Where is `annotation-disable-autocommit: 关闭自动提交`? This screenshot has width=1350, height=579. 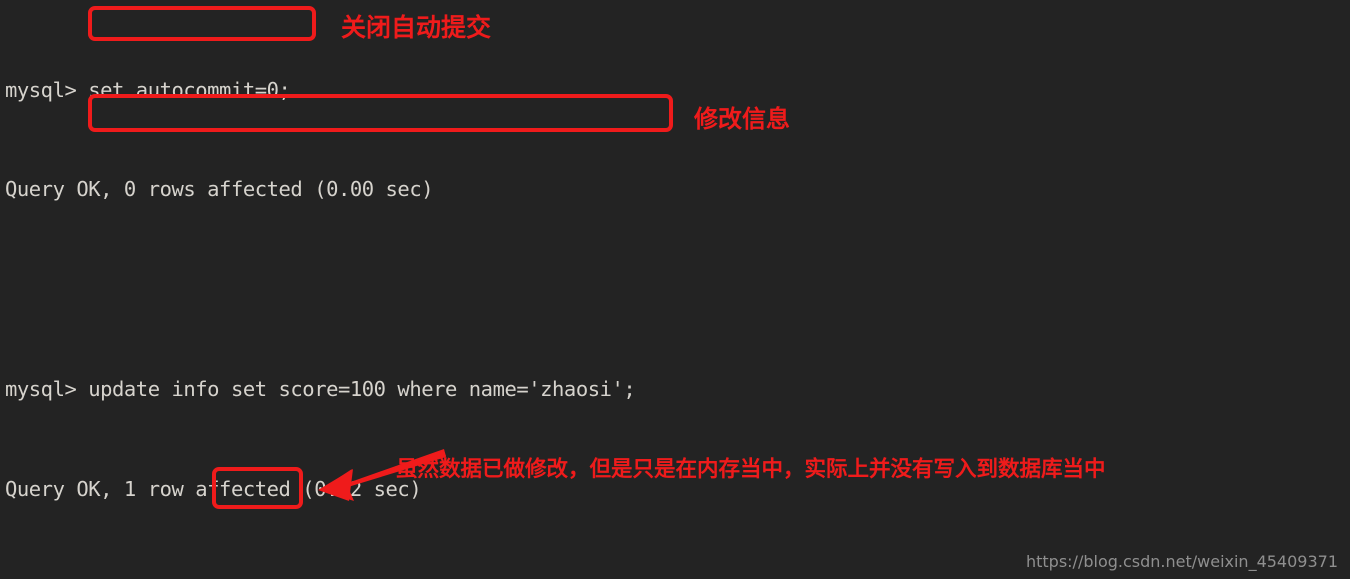
annotation-disable-autocommit: 关闭自动提交 is located at coordinates (416, 27).